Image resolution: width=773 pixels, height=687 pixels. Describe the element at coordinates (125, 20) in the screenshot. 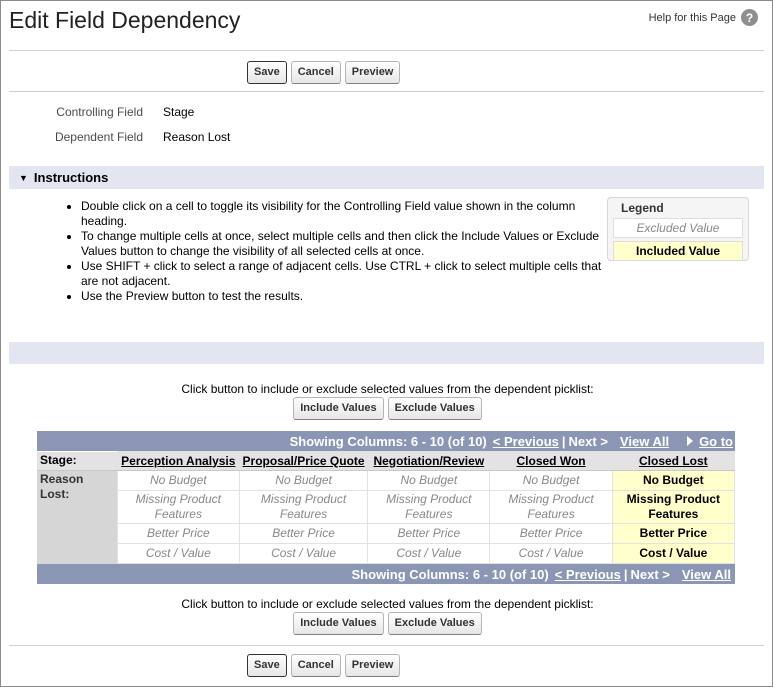

I see `page-title: Edit Field Dependency` at that location.